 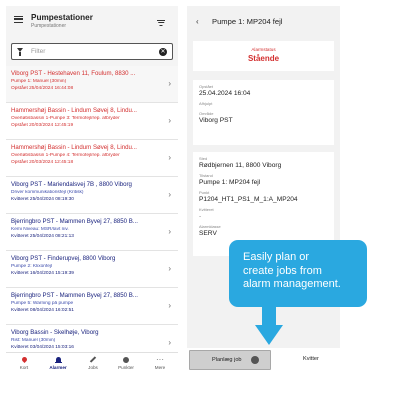 What do you see at coordinates (42, 88) in the screenshot?
I see `alarm-item-time: Opstået 25/04/2024 16:44:08` at bounding box center [42, 88].